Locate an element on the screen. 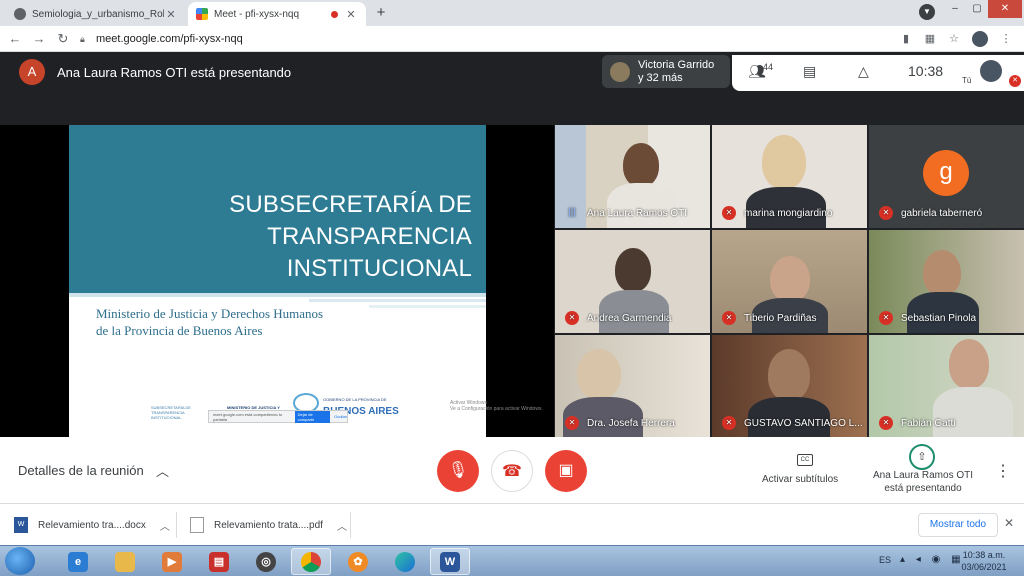 This screenshot has width=1024, height=576. participant-tile: ✕ Andrea Garmendia is located at coordinates (632, 281).